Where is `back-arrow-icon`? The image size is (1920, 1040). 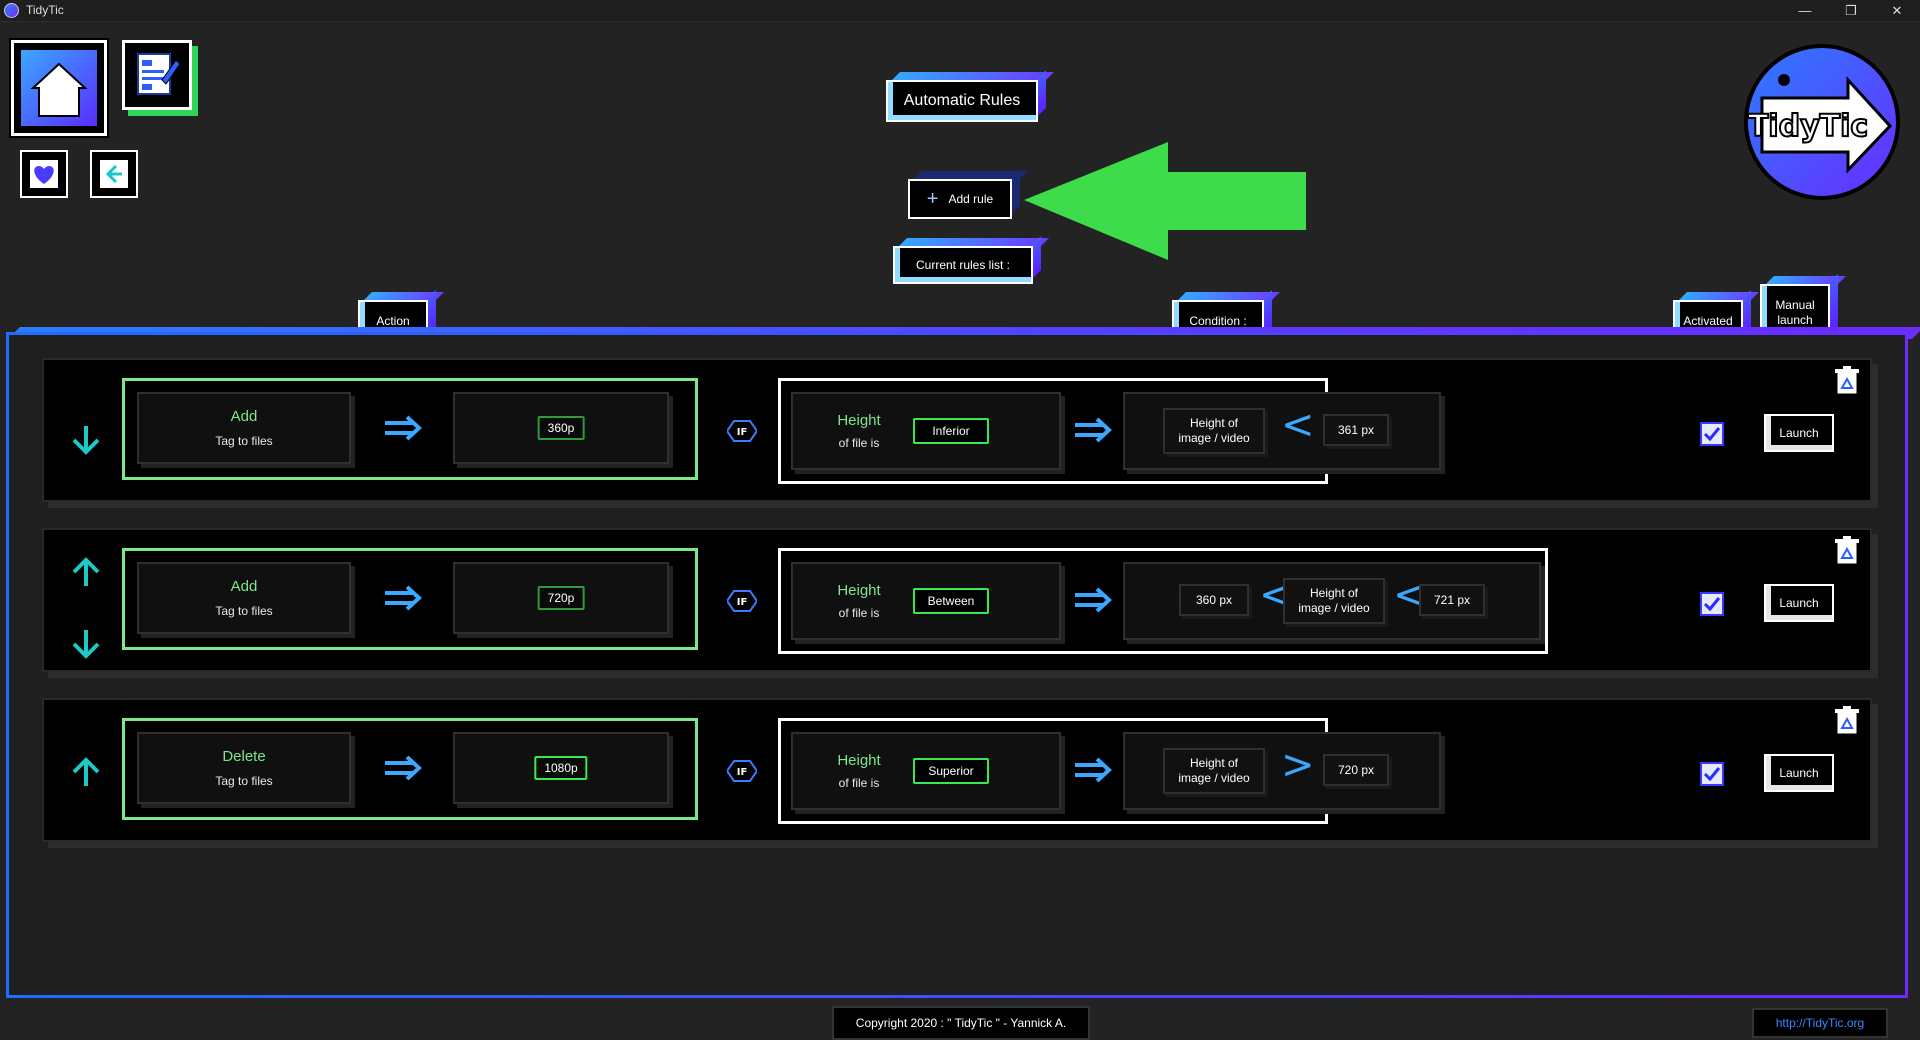 back-arrow-icon is located at coordinates (114, 174).